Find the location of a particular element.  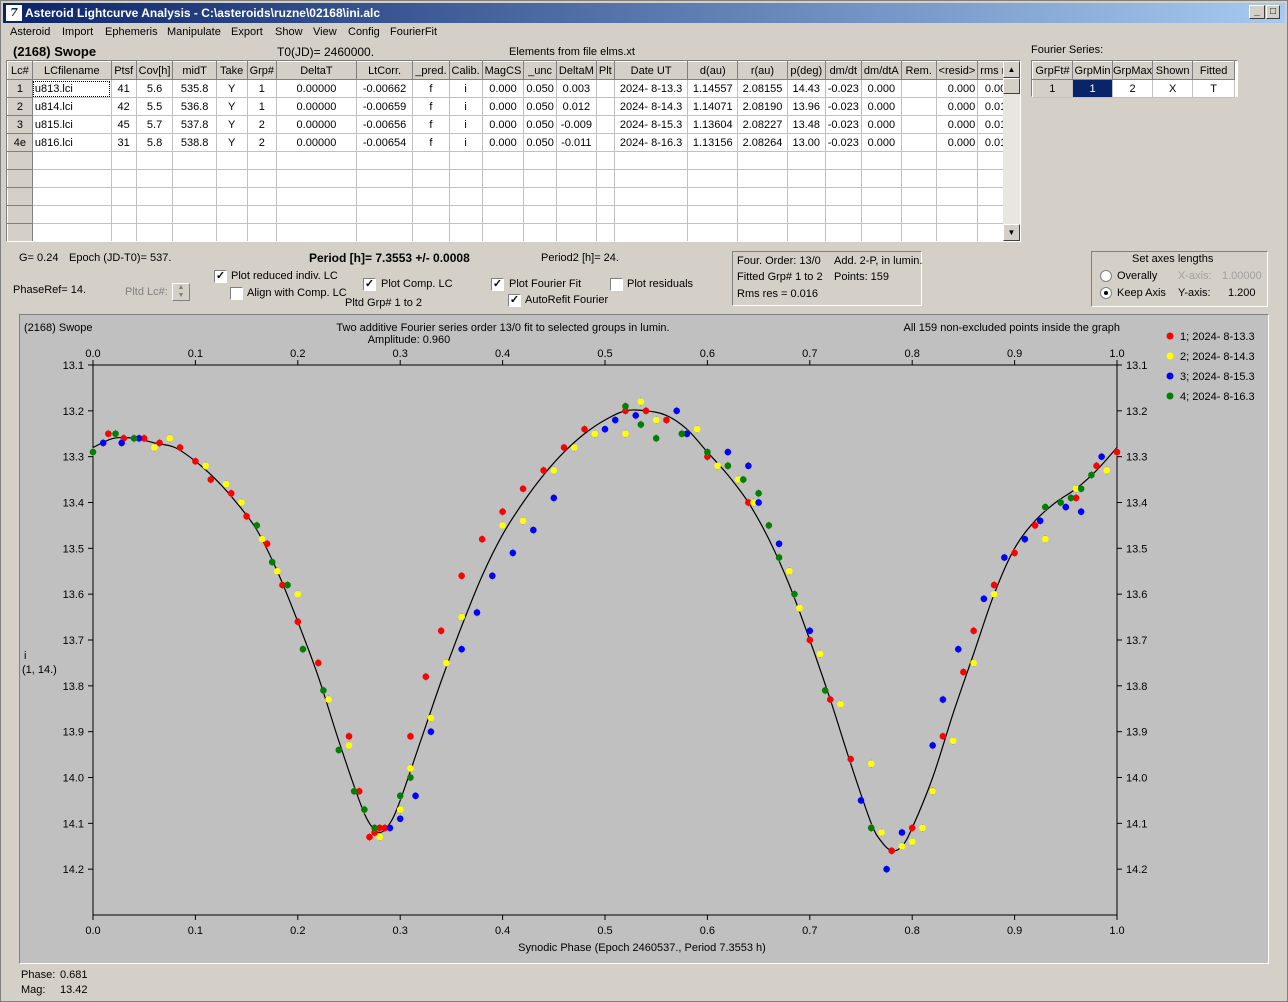

table-cell: 537.8 is located at coordinates (194, 124).